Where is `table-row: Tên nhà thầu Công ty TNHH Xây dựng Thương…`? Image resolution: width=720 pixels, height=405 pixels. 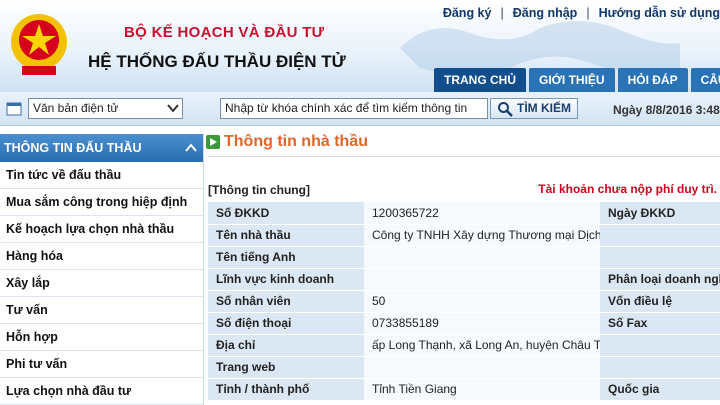
table-row: Tên nhà thầu Công ty TNHH Xây dựng Thương… is located at coordinates (464, 235).